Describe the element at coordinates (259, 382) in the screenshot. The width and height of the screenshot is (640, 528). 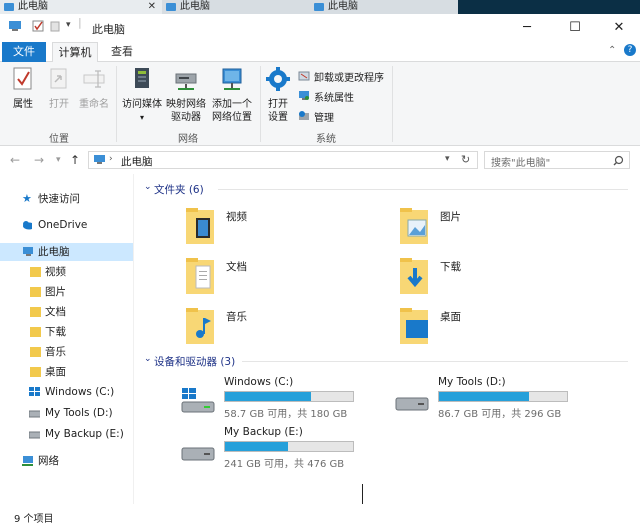
I see `drive-name: Windows (C:)` at that location.